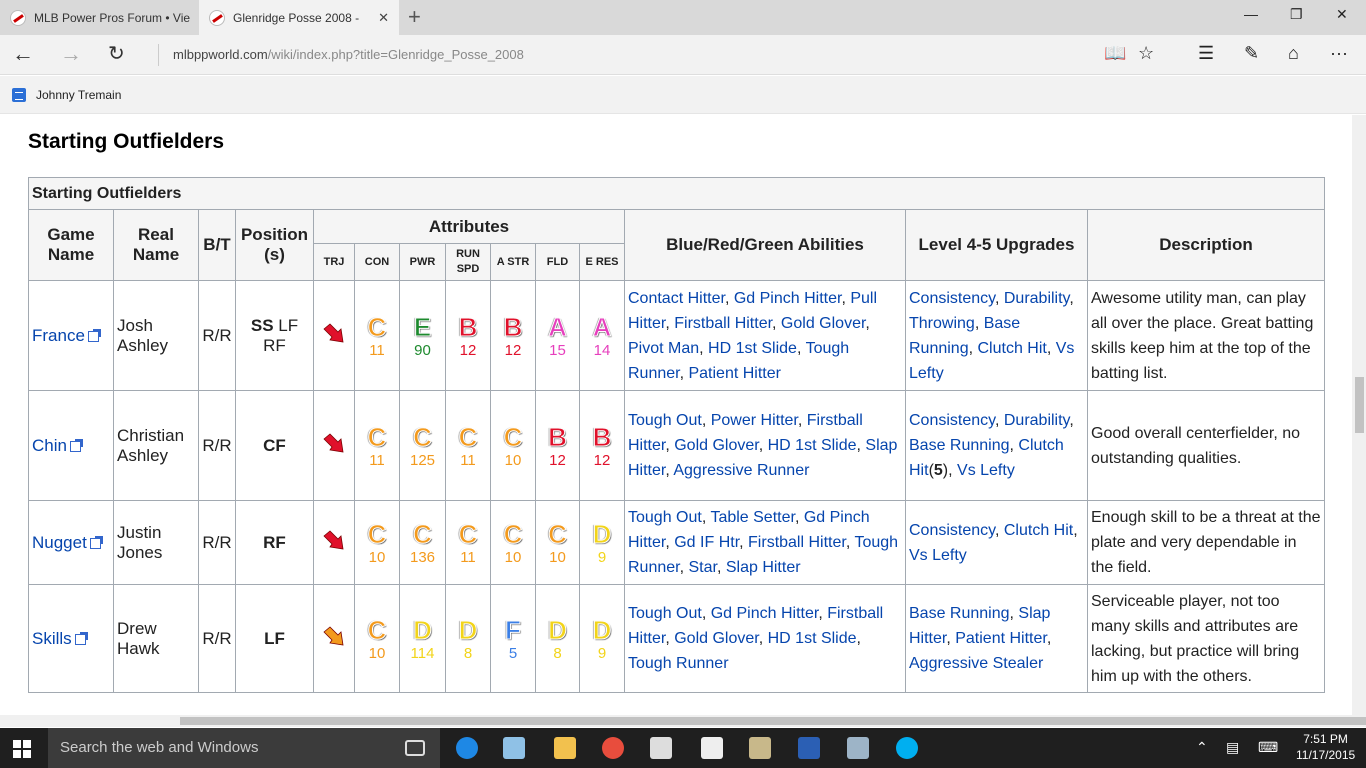 This screenshot has width=1366, height=768. Describe the element at coordinates (661, 748) in the screenshot. I see `store-icon` at that location.